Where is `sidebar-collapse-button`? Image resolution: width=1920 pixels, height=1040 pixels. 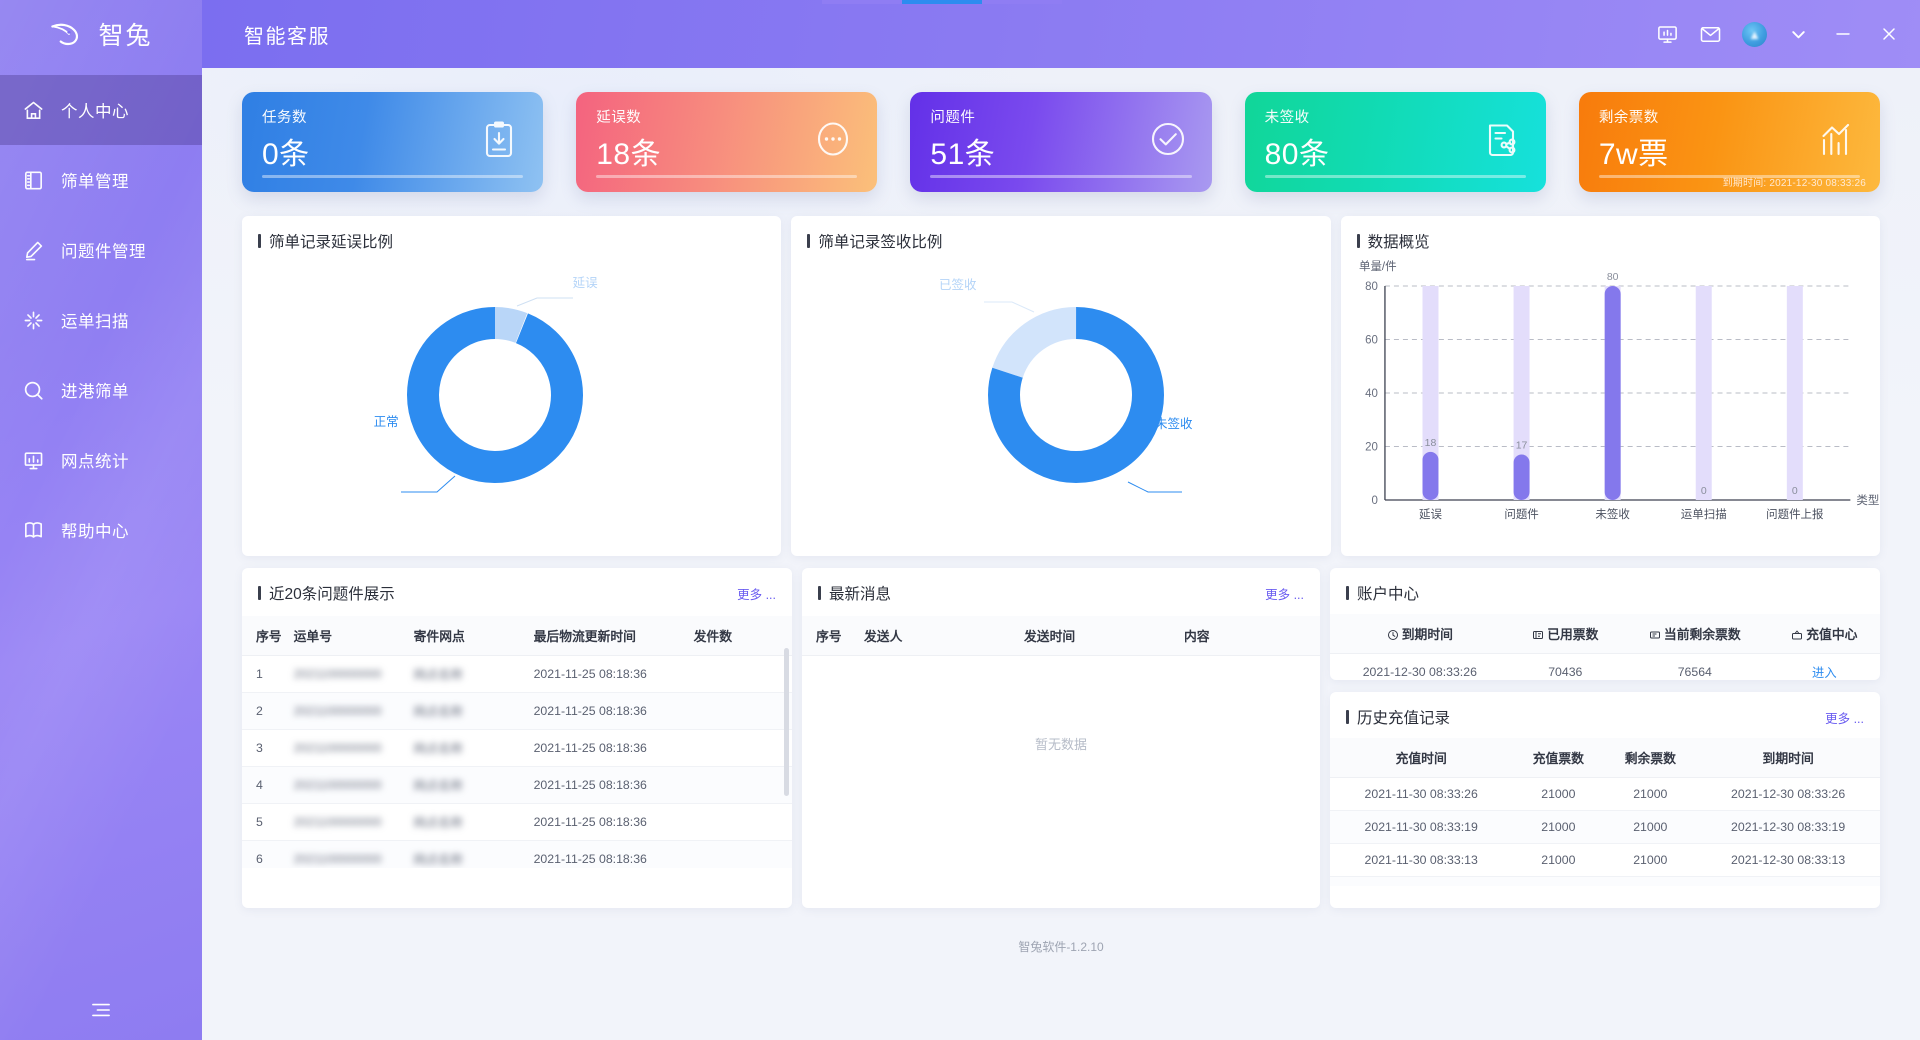
sidebar-collapse-button is located at coordinates (101, 1010).